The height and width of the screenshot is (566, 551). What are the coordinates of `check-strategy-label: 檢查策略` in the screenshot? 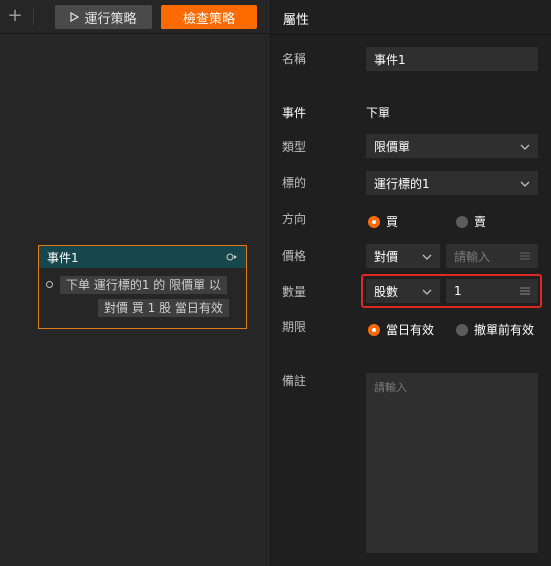 It's located at (208, 19).